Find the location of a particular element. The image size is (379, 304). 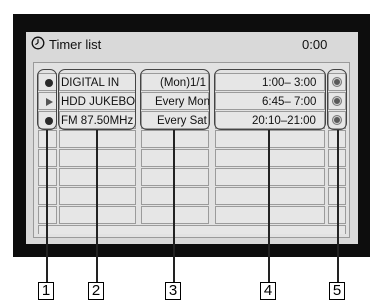

clock-icon is located at coordinates (38, 43).